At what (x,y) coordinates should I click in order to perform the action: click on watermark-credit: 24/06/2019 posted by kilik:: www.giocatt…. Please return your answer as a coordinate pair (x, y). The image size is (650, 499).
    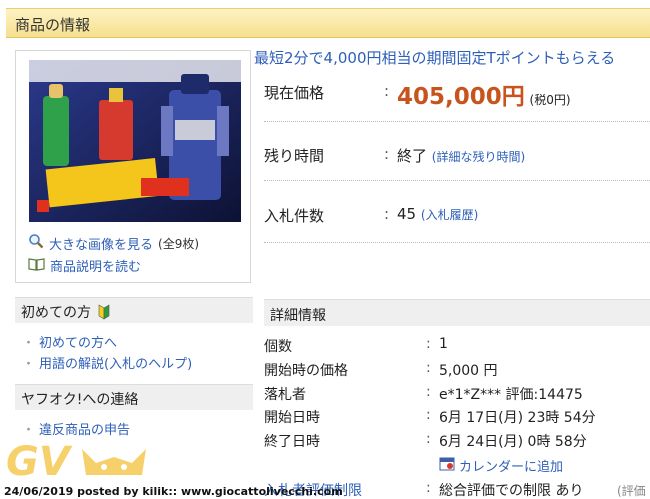
    Looking at the image, I should click on (173, 491).